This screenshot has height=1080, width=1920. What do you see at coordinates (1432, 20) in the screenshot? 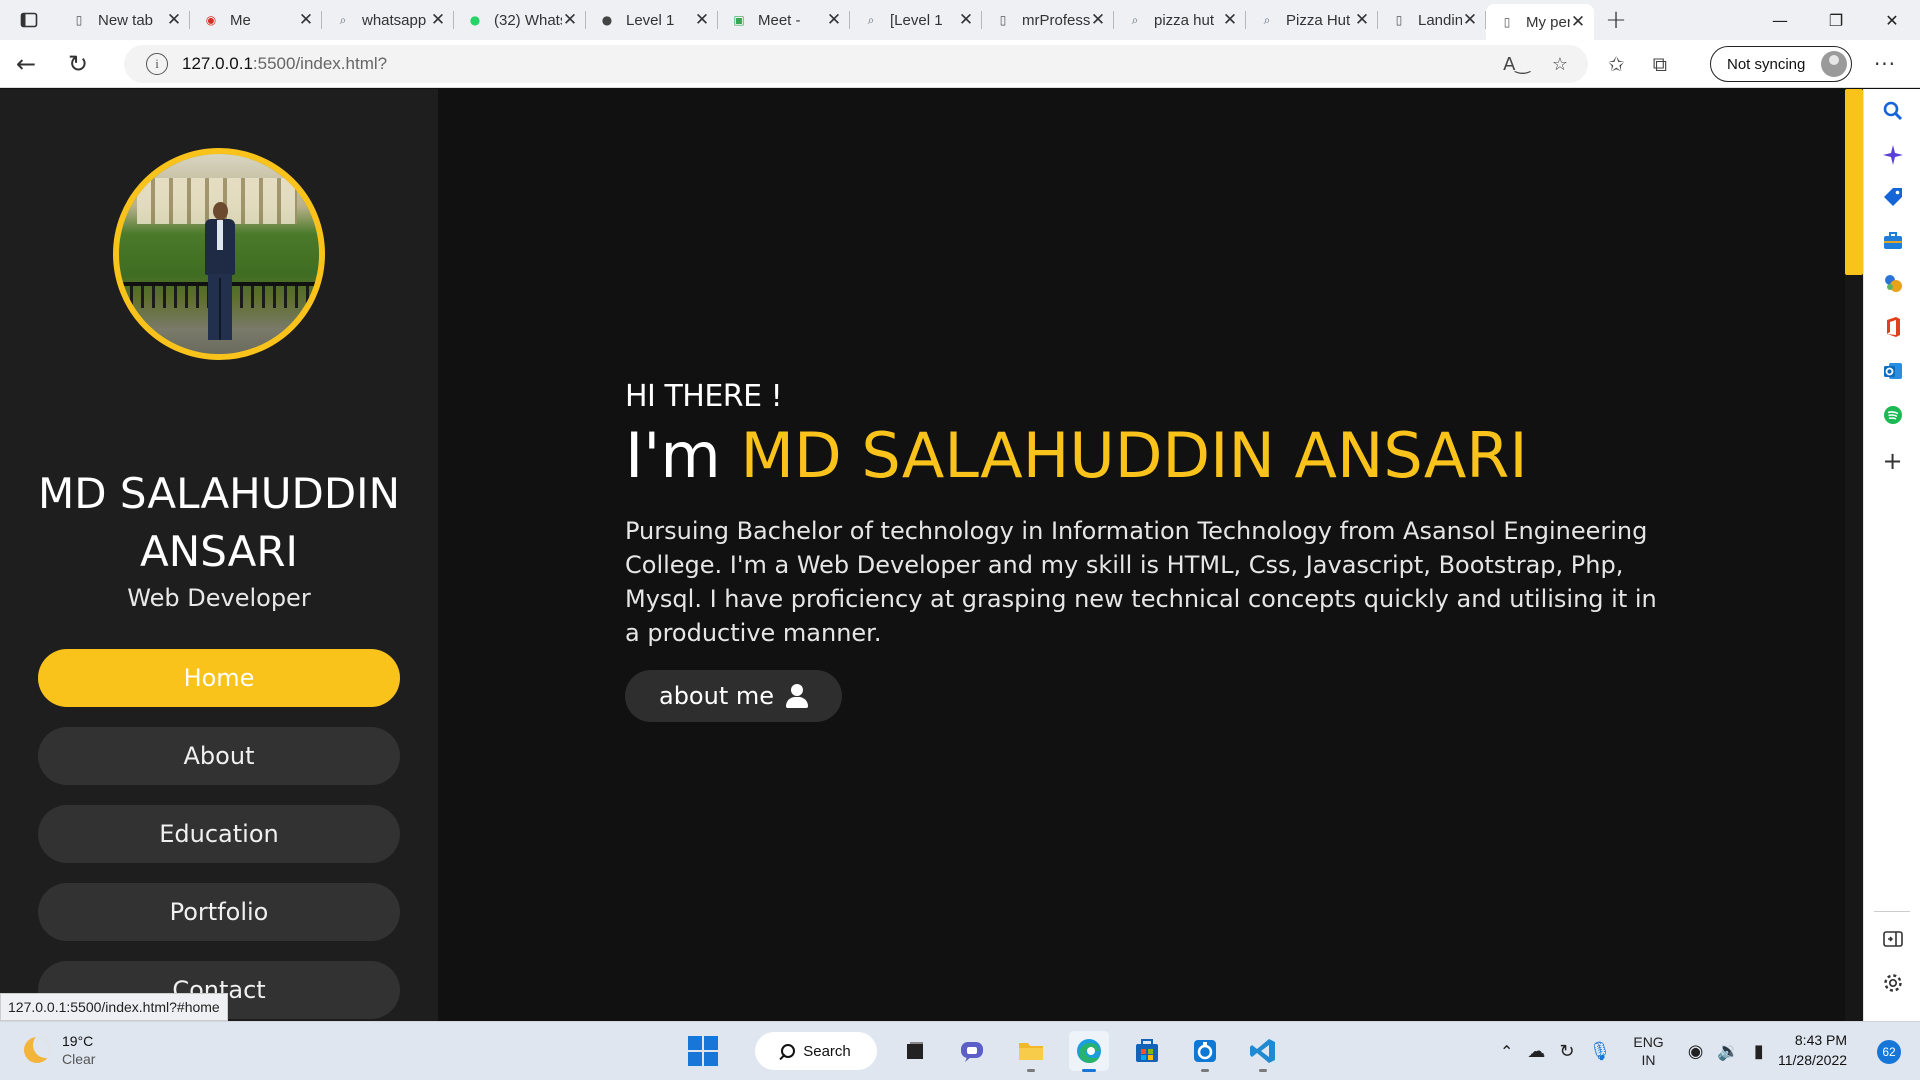
I see `browser-tab: ▯ Landing✕` at bounding box center [1432, 20].